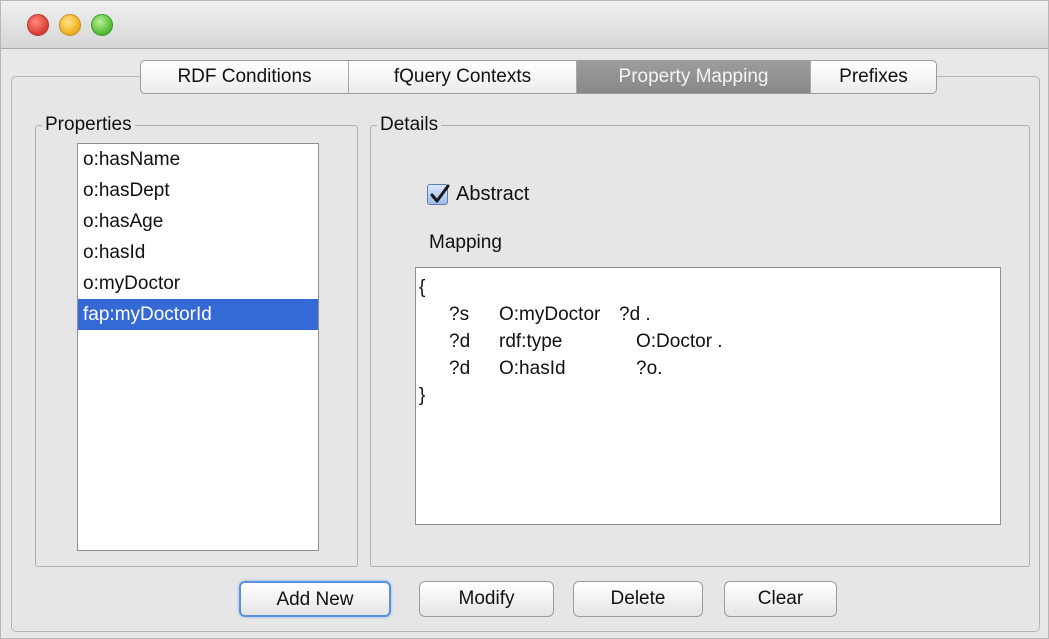  I want to click on mapping-object: O:Doctor ., so click(679, 341).